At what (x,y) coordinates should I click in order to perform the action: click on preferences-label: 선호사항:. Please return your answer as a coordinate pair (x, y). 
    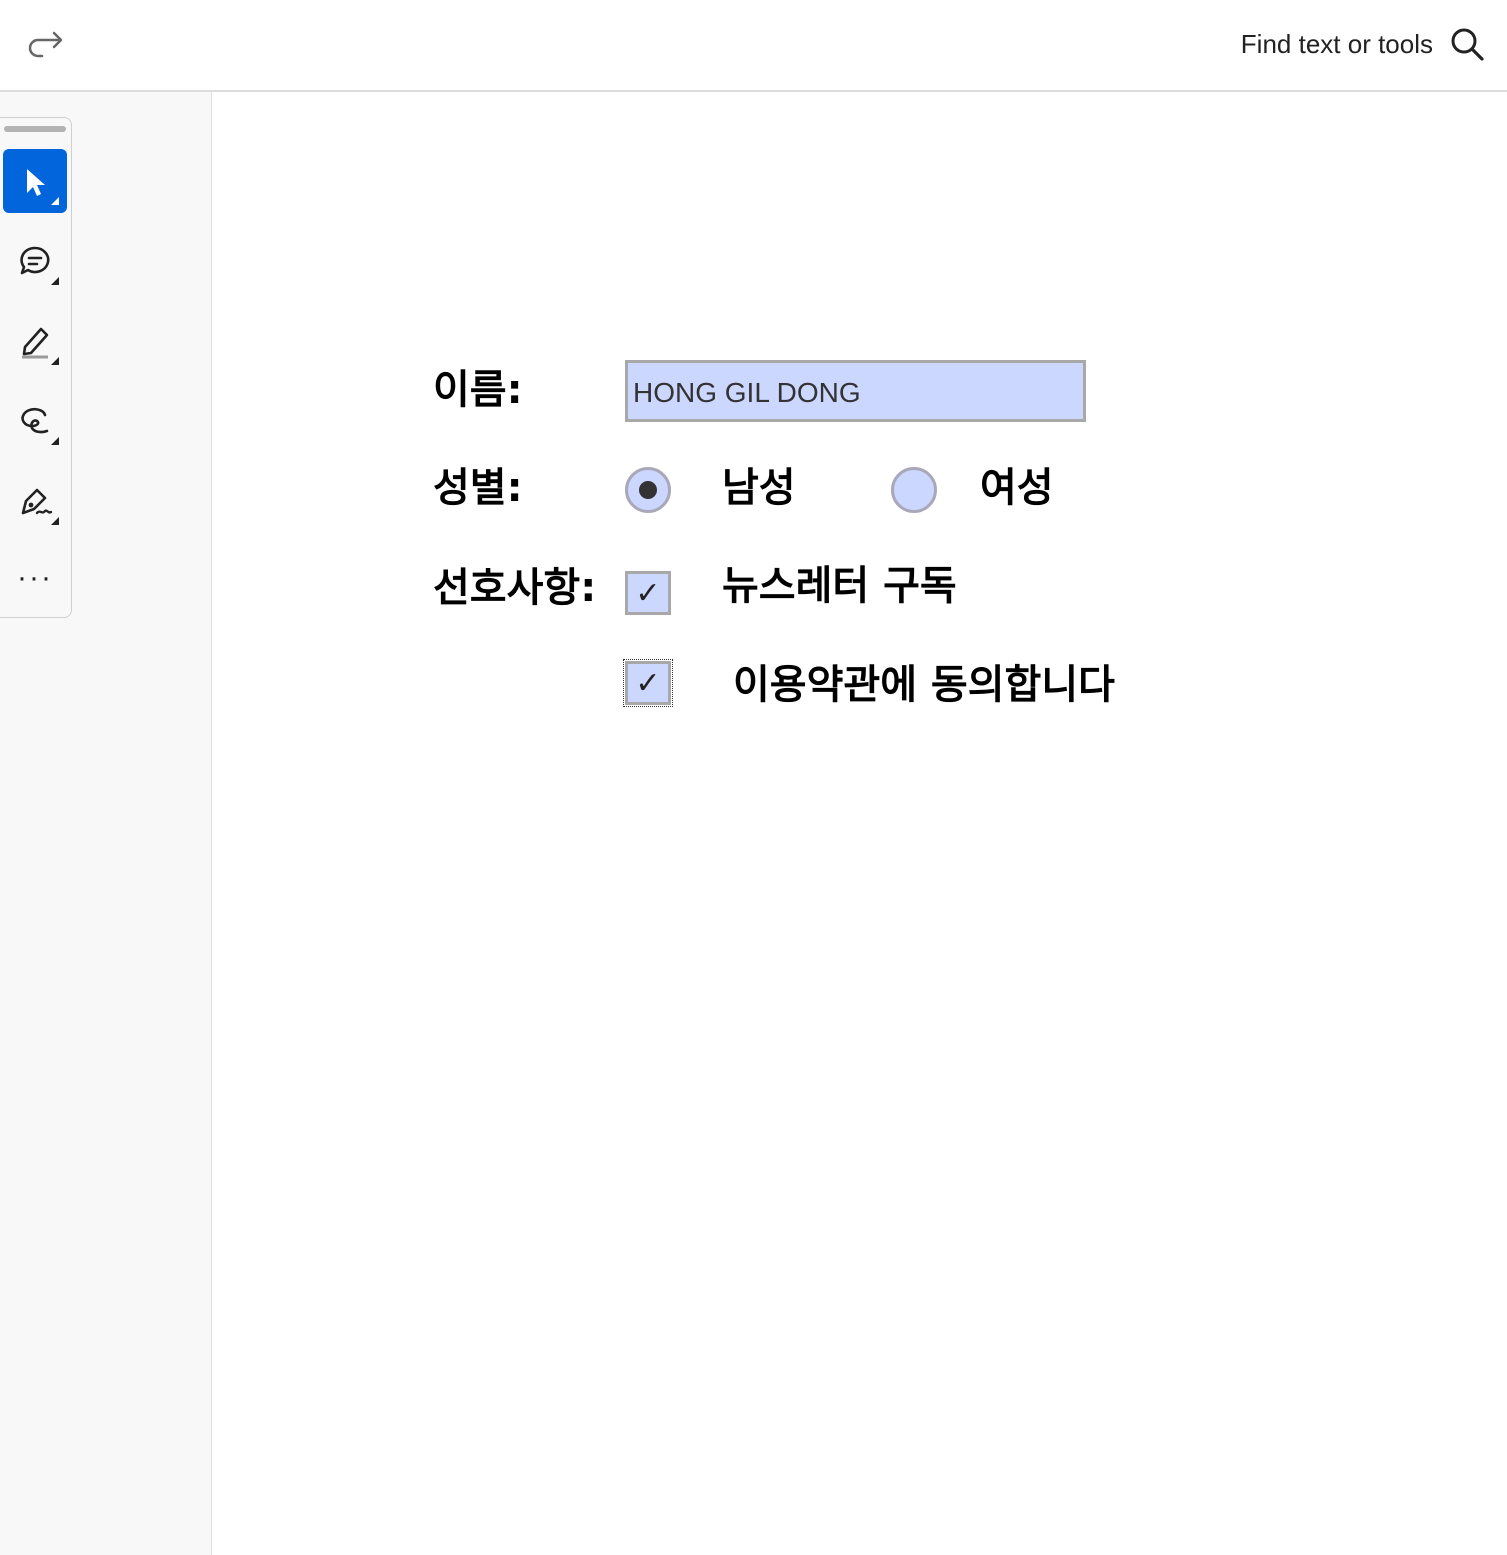
    Looking at the image, I should click on (515, 588).